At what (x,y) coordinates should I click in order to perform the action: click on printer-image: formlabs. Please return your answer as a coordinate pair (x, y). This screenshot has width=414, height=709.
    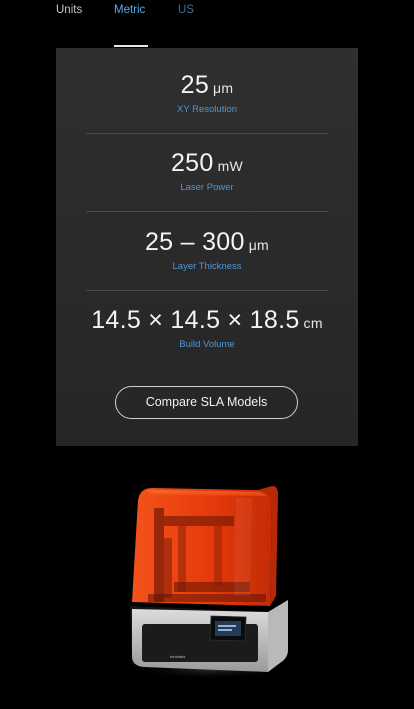
    Looking at the image, I should click on (208, 580).